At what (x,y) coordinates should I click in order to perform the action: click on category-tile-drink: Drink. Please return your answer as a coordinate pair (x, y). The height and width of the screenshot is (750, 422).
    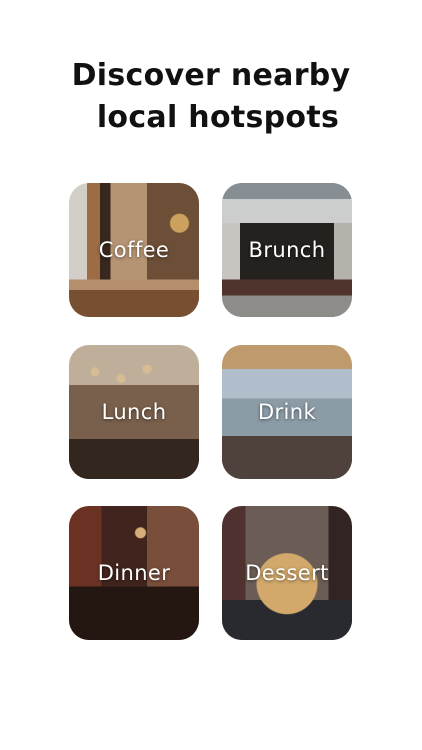
    Looking at the image, I should click on (287, 412).